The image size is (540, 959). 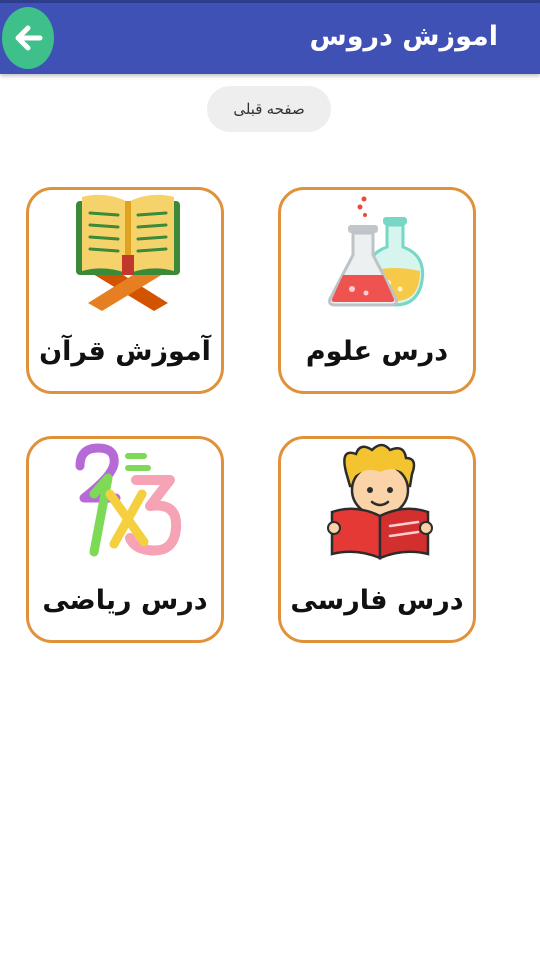 I want to click on card-math: درس ریاضی, so click(x=125, y=539).